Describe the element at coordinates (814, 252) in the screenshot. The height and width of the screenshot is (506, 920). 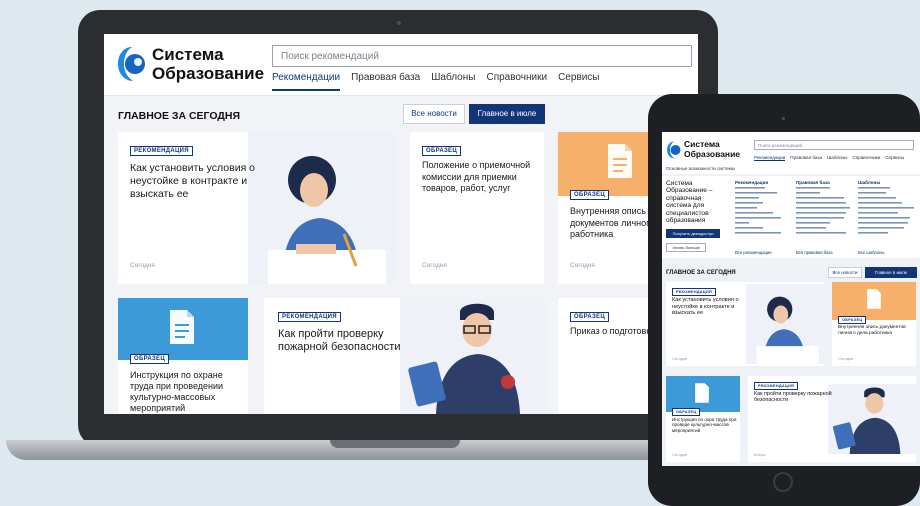
I see `all-legal-link: Вся правовая база` at that location.